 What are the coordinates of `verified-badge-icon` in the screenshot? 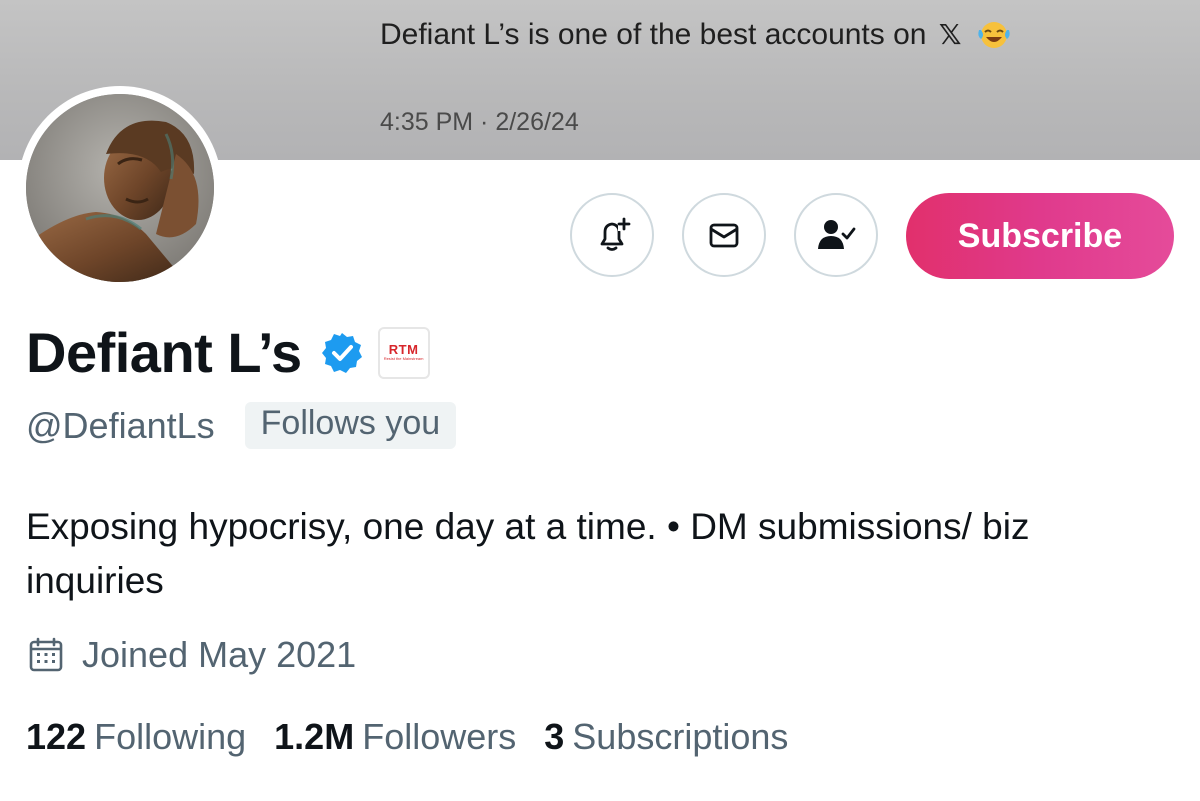 It's located at (342, 353).